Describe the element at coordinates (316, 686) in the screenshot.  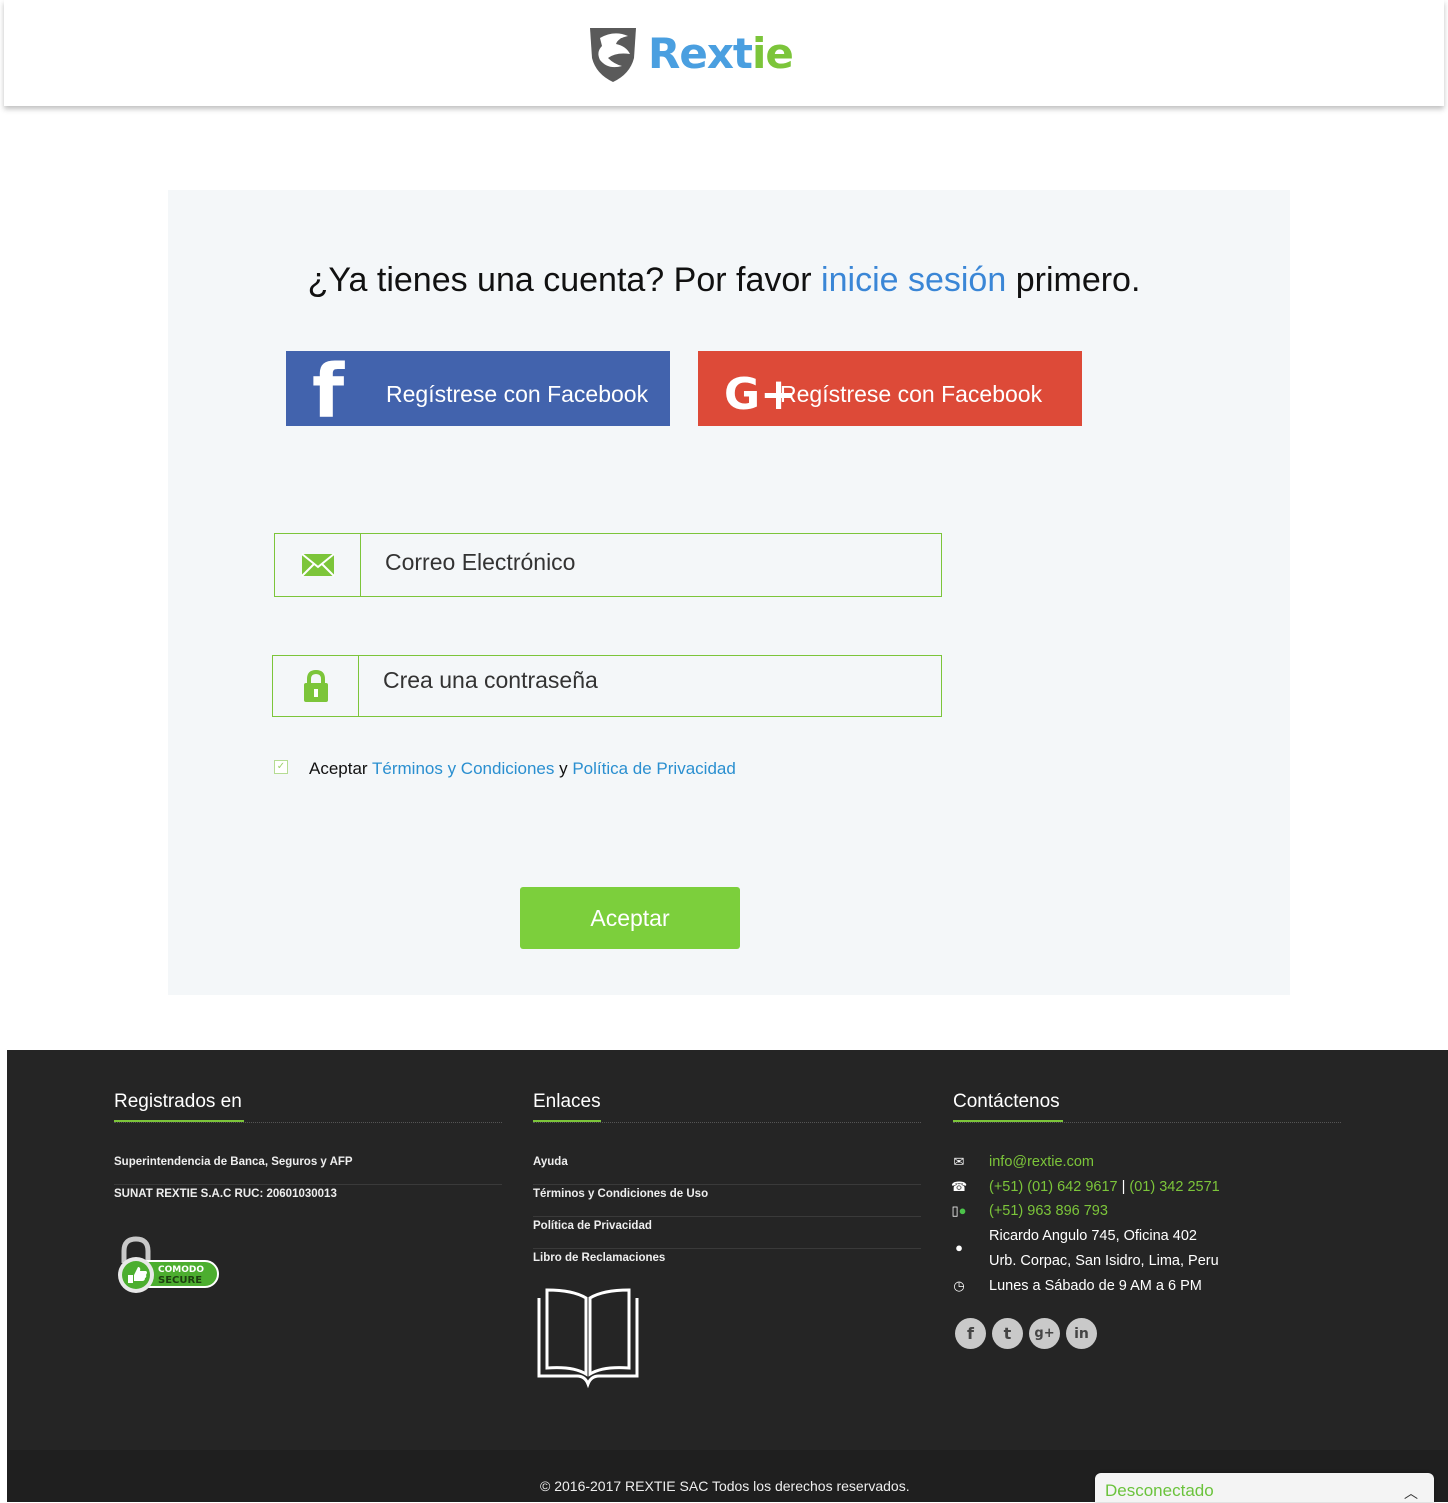
I see `padlock-icon` at that location.